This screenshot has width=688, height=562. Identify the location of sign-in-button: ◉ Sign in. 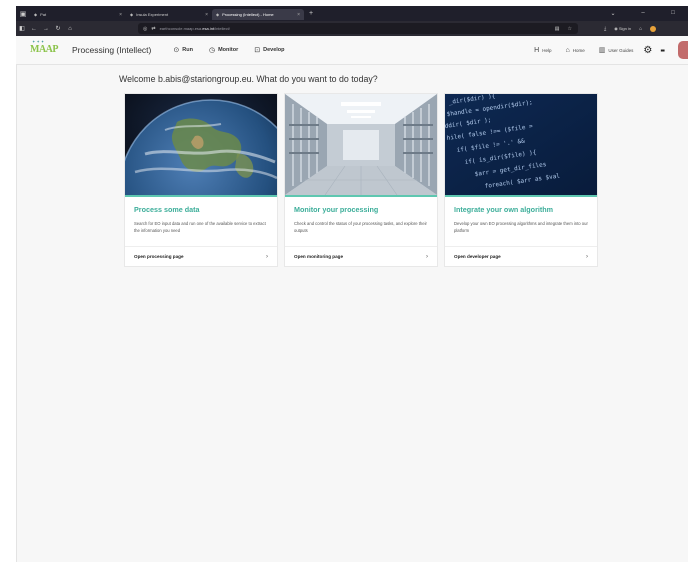
(622, 28).